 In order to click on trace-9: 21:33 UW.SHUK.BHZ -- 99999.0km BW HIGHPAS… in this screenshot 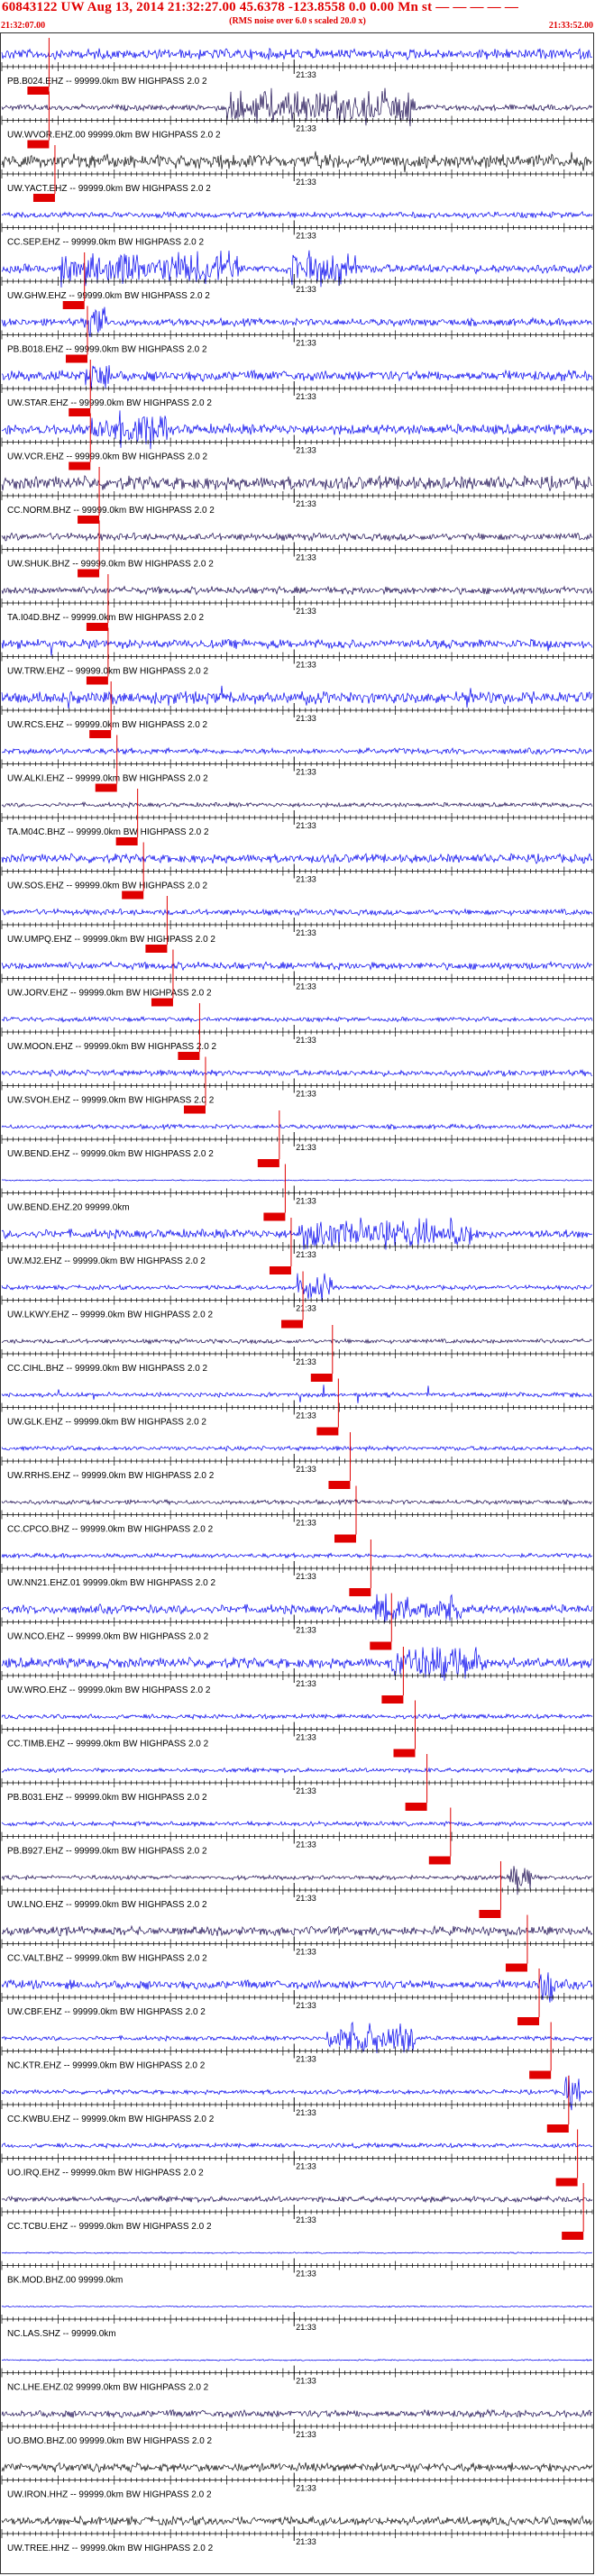, I will do `click(297, 549)`.